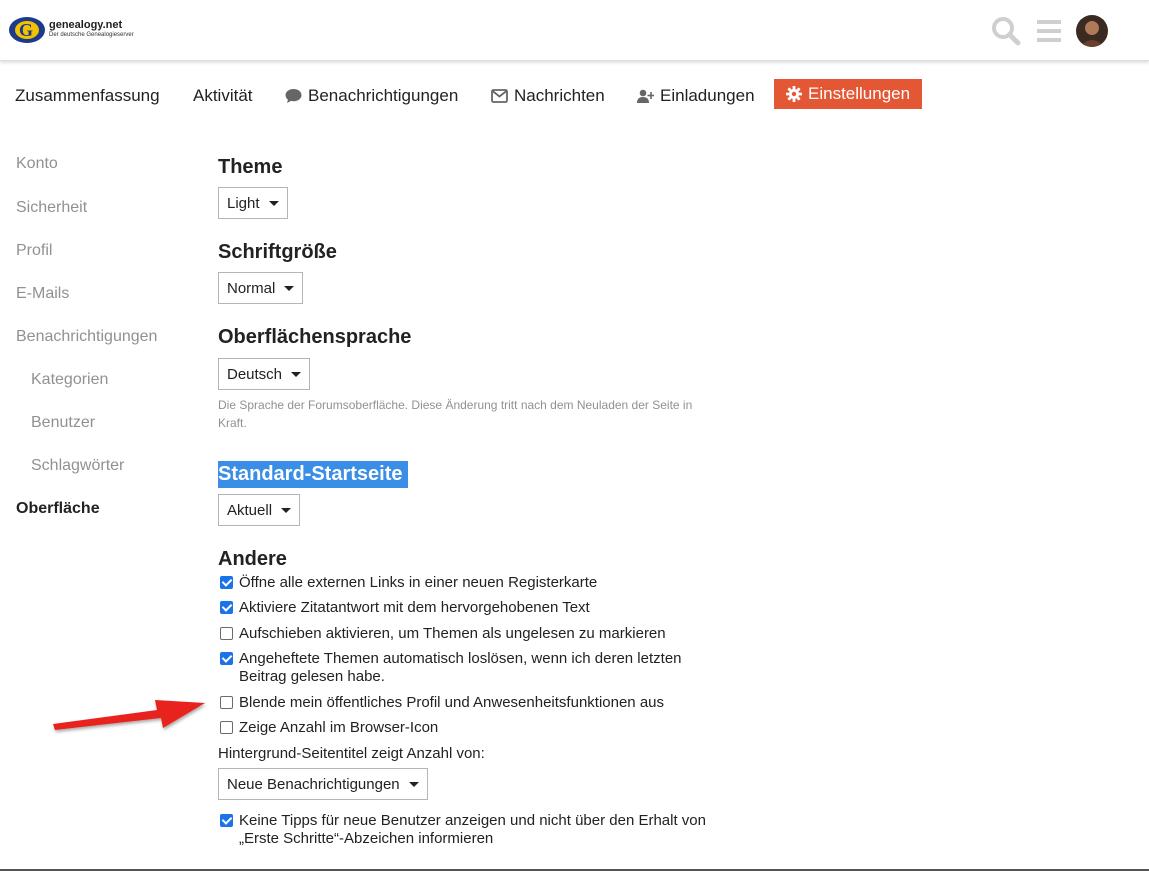  What do you see at coordinates (313, 474) in the screenshot?
I see `homepage-heading: Standard-Startseite` at bounding box center [313, 474].